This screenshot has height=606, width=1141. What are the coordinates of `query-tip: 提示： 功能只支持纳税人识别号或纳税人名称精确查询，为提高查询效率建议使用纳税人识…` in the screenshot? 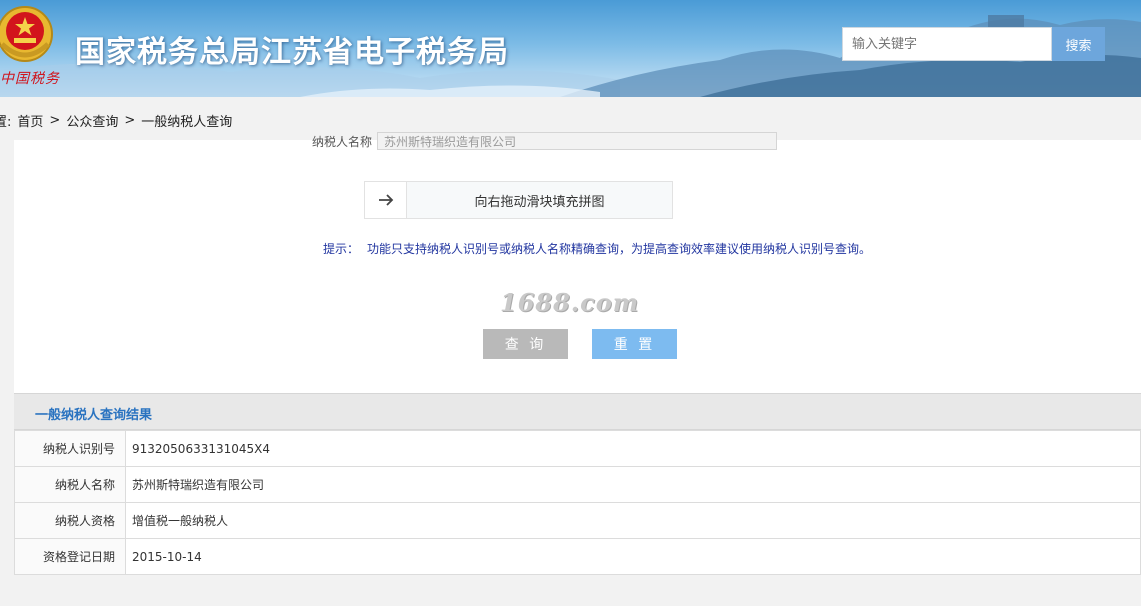 It's located at (597, 248).